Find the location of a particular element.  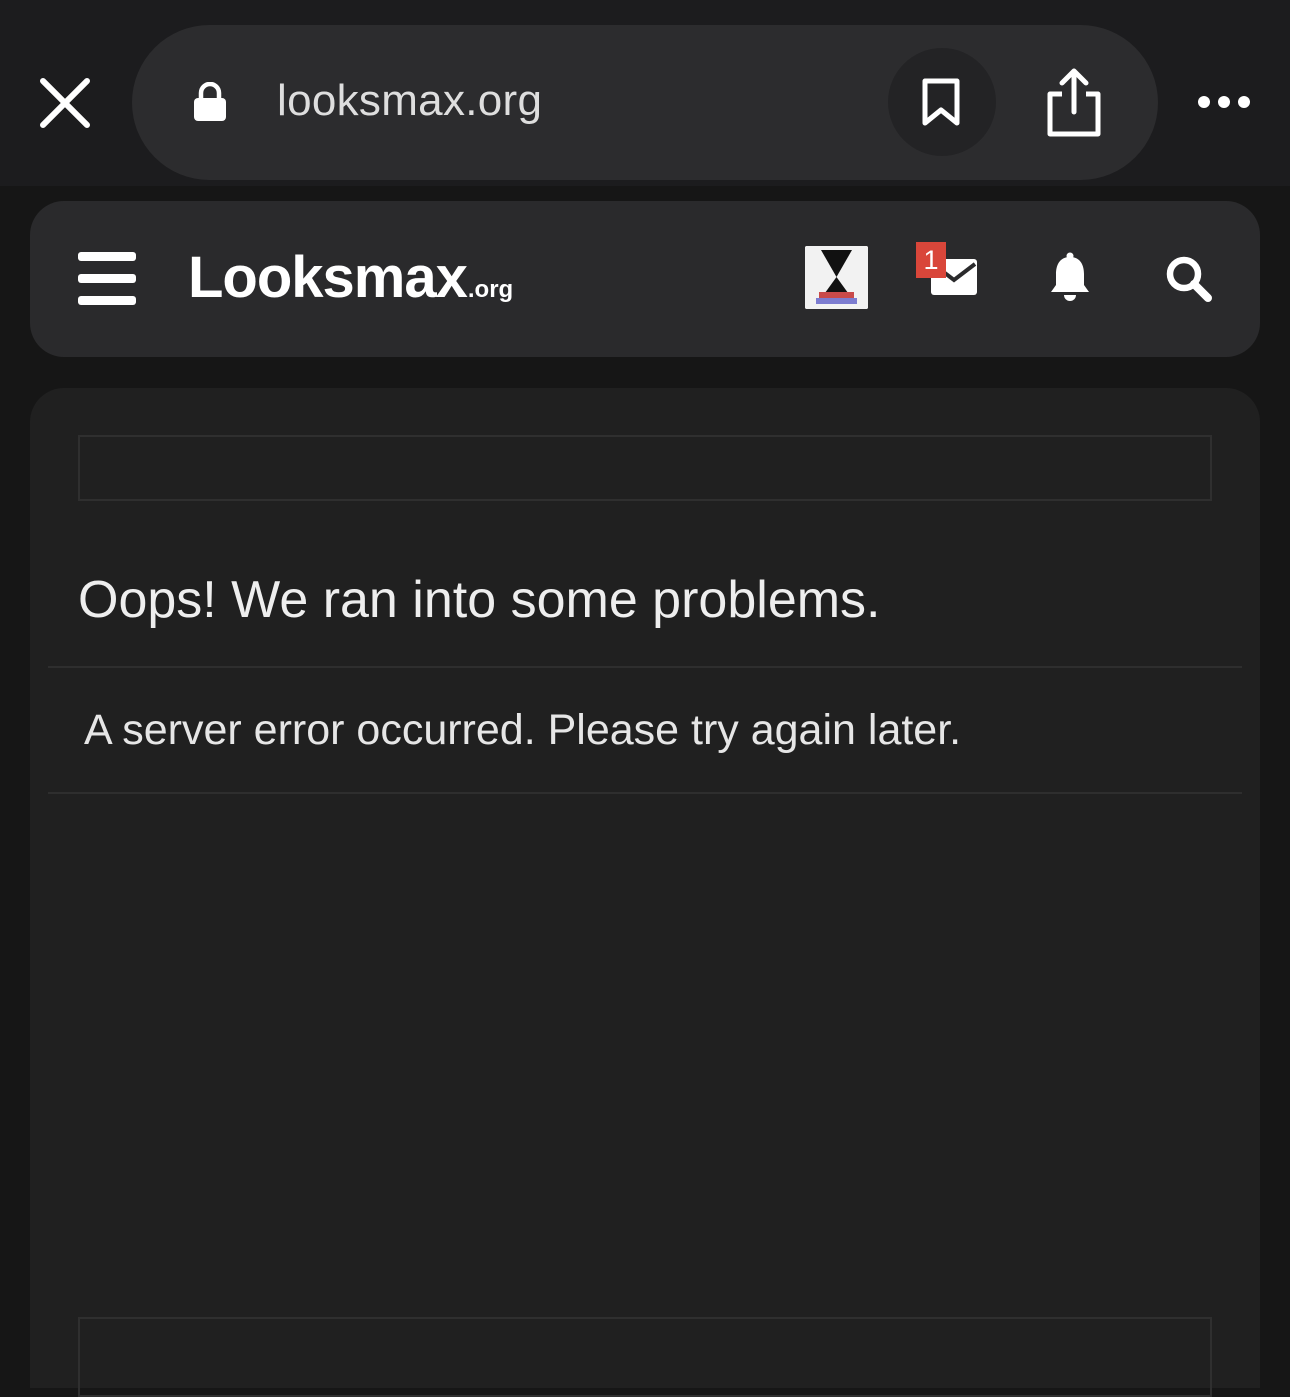

close-icon is located at coordinates (65, 103).